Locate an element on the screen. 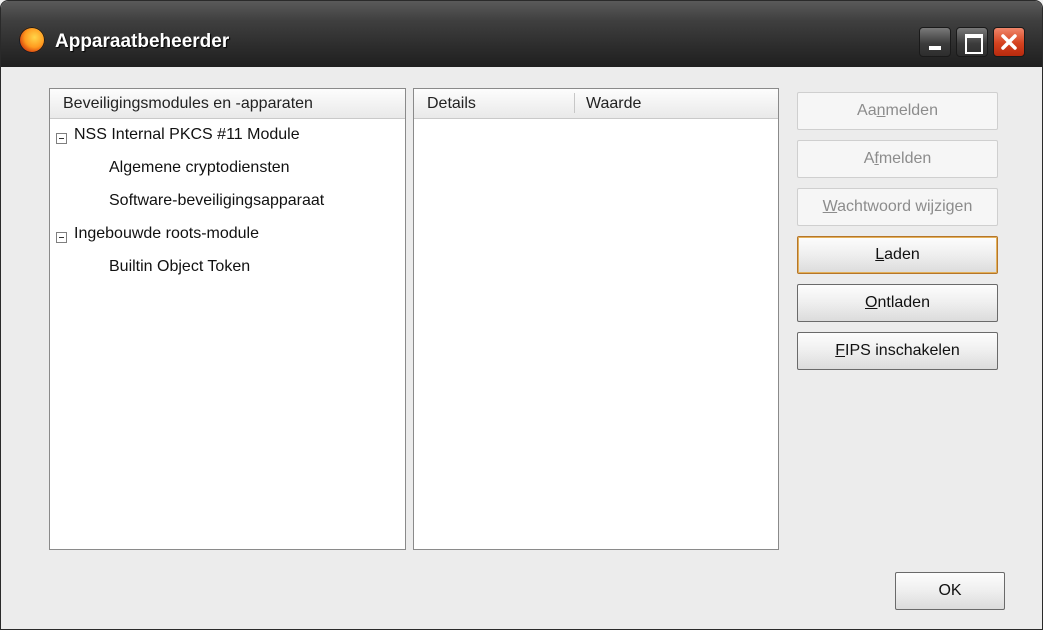 The height and width of the screenshot is (630, 1043). minimize-button is located at coordinates (935, 42).